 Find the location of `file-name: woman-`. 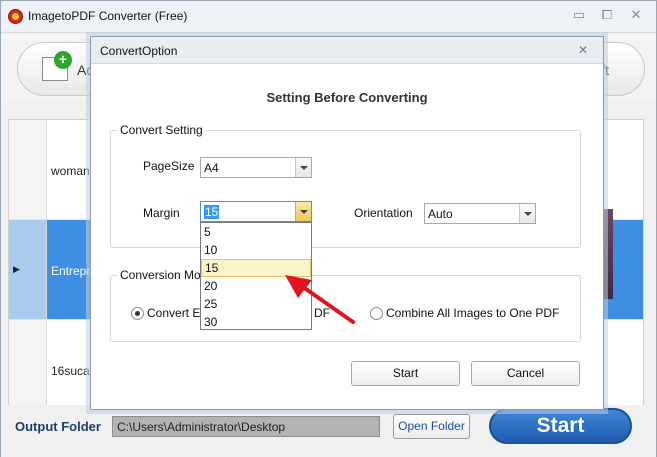

file-name: woman- is located at coordinates (72, 171).